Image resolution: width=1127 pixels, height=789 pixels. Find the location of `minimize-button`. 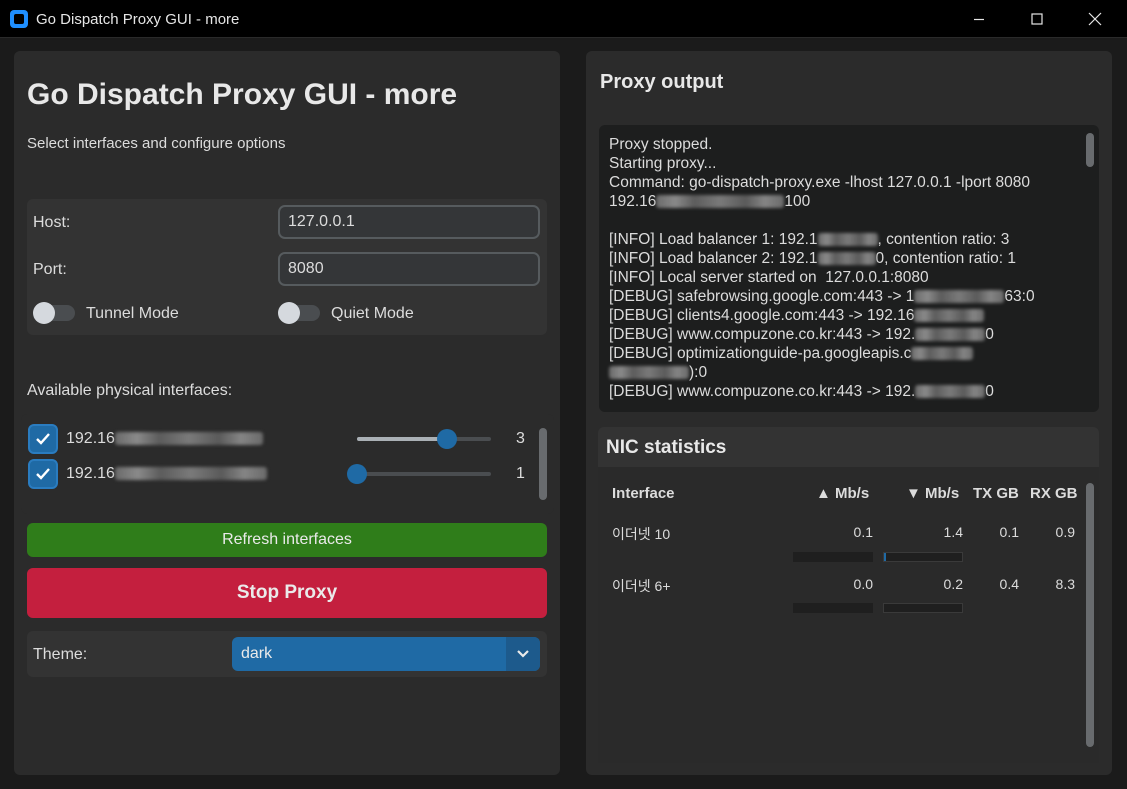

minimize-button is located at coordinates (979, 19).